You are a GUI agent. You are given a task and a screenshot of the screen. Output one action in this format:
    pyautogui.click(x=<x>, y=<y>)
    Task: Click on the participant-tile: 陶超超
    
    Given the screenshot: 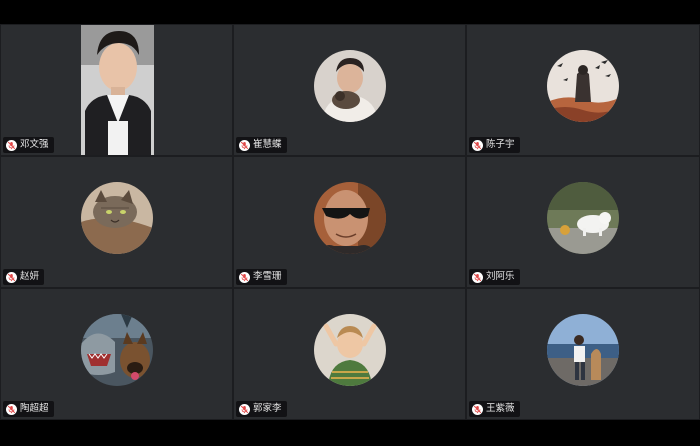 What is the action you would take?
    pyautogui.click(x=116, y=354)
    